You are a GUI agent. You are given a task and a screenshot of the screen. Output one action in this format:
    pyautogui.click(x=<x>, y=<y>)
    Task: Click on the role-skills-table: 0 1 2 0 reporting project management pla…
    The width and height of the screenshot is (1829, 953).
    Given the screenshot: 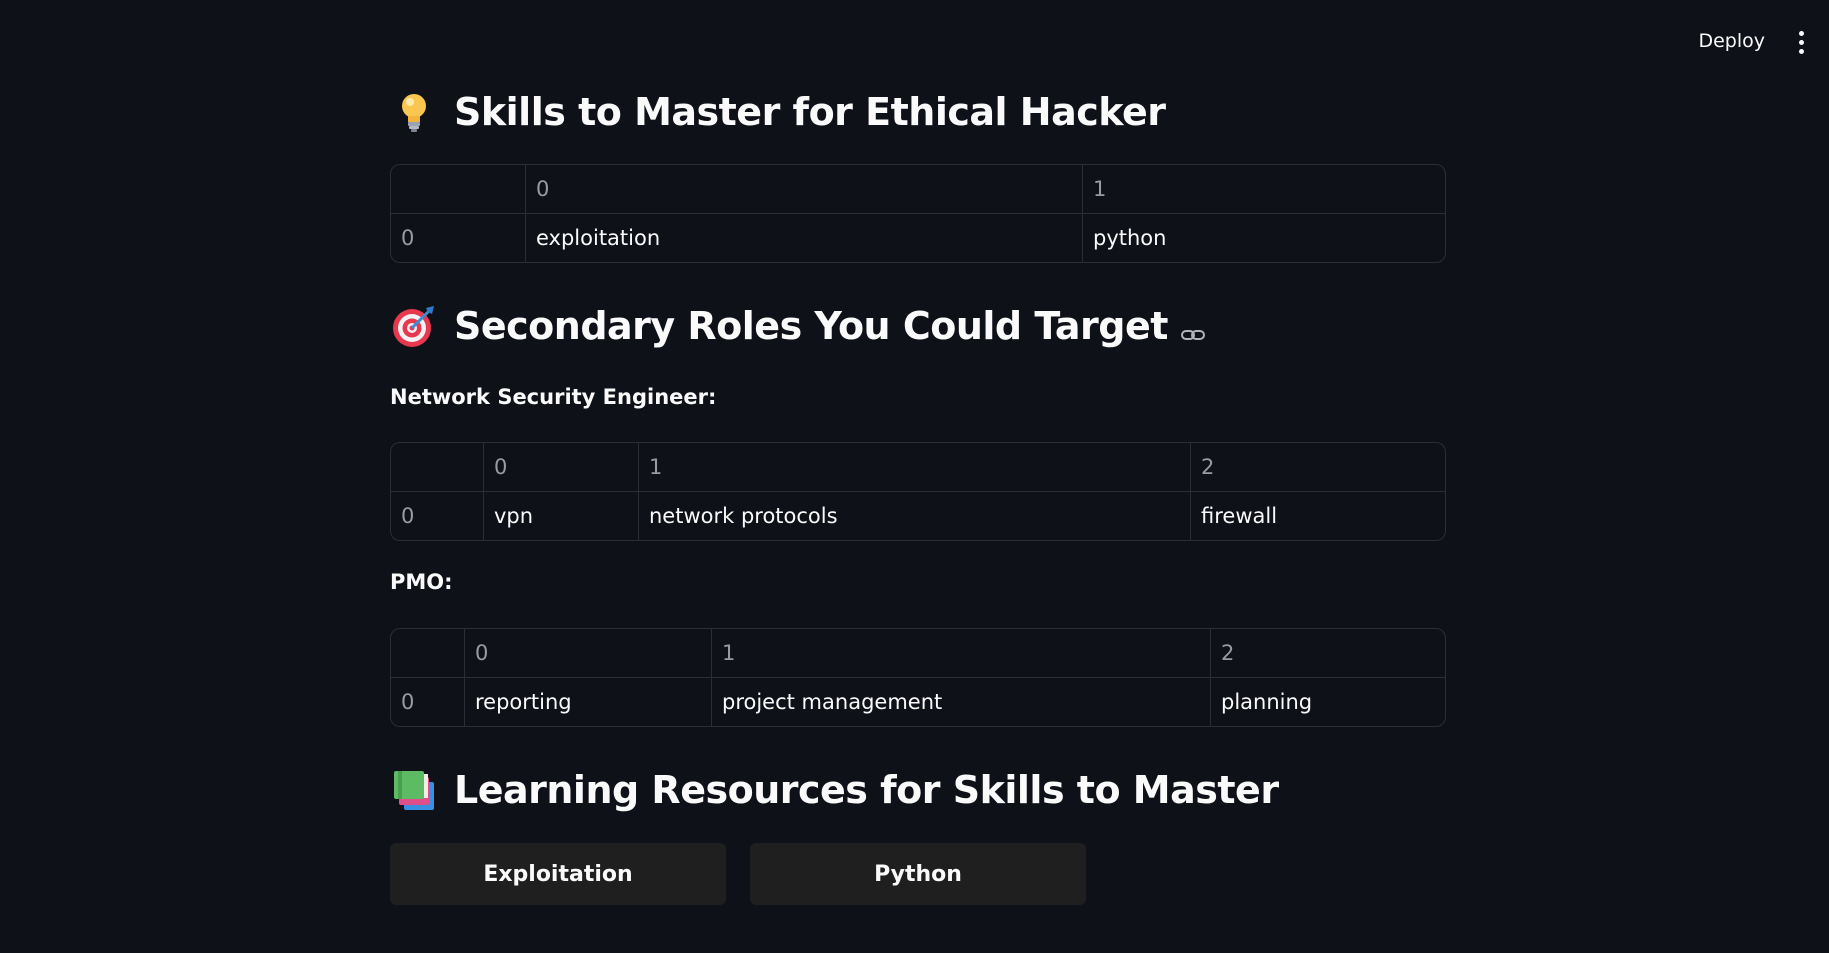 What is the action you would take?
    pyautogui.click(x=918, y=677)
    